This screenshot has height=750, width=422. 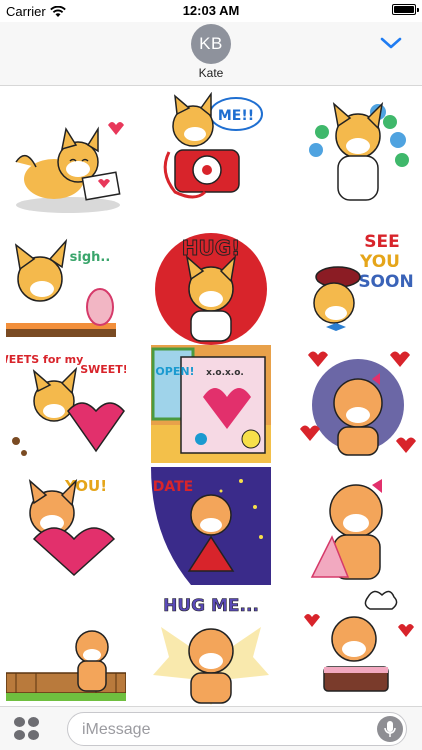 What do you see at coordinates (225, 373) in the screenshot?
I see `sticker-xoxo-text: x.o.x.o.` at bounding box center [225, 373].